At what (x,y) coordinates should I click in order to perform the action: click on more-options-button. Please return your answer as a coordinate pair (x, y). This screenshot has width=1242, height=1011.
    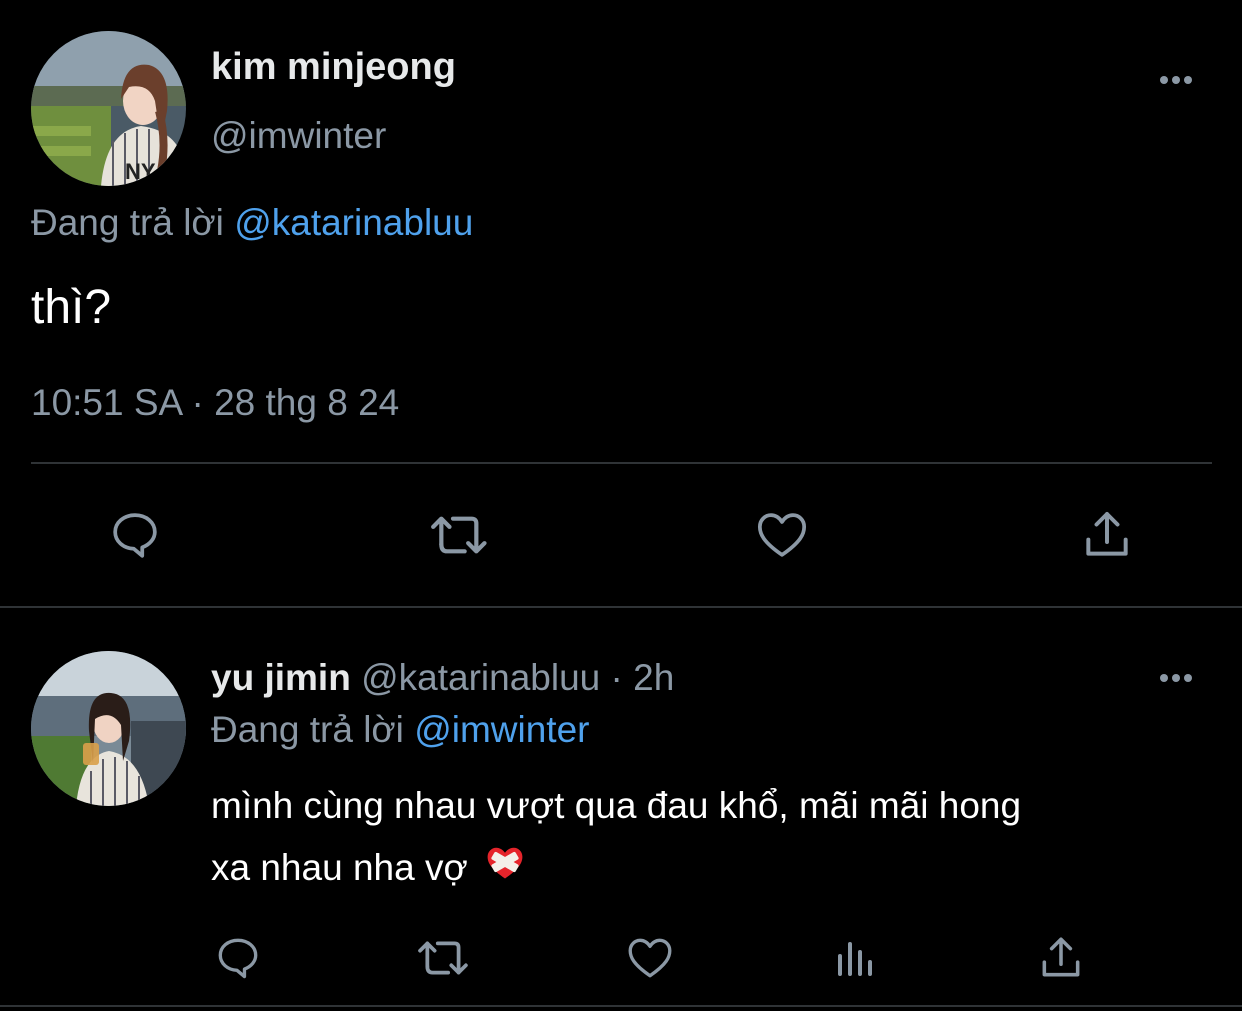
    Looking at the image, I should click on (1176, 80).